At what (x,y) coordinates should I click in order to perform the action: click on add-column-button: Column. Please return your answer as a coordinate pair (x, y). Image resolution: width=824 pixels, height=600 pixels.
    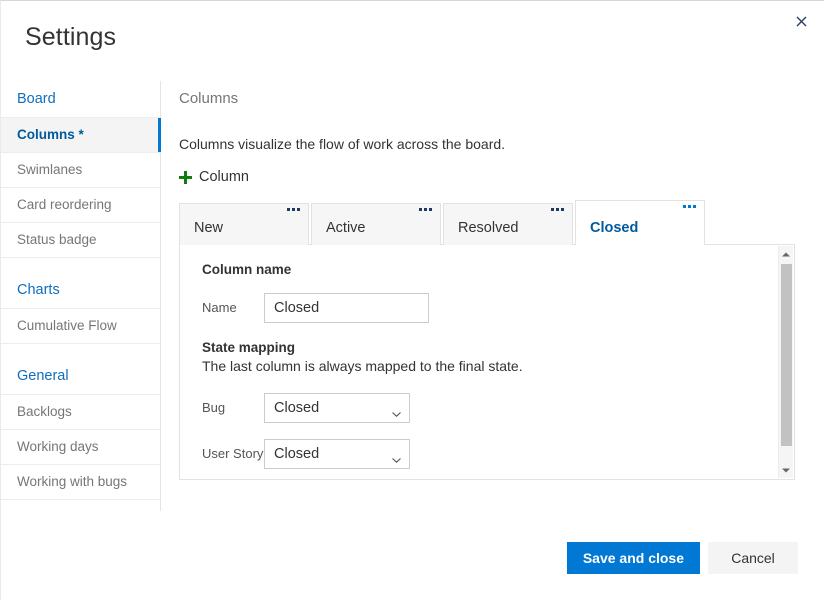
    Looking at the image, I should click on (214, 177).